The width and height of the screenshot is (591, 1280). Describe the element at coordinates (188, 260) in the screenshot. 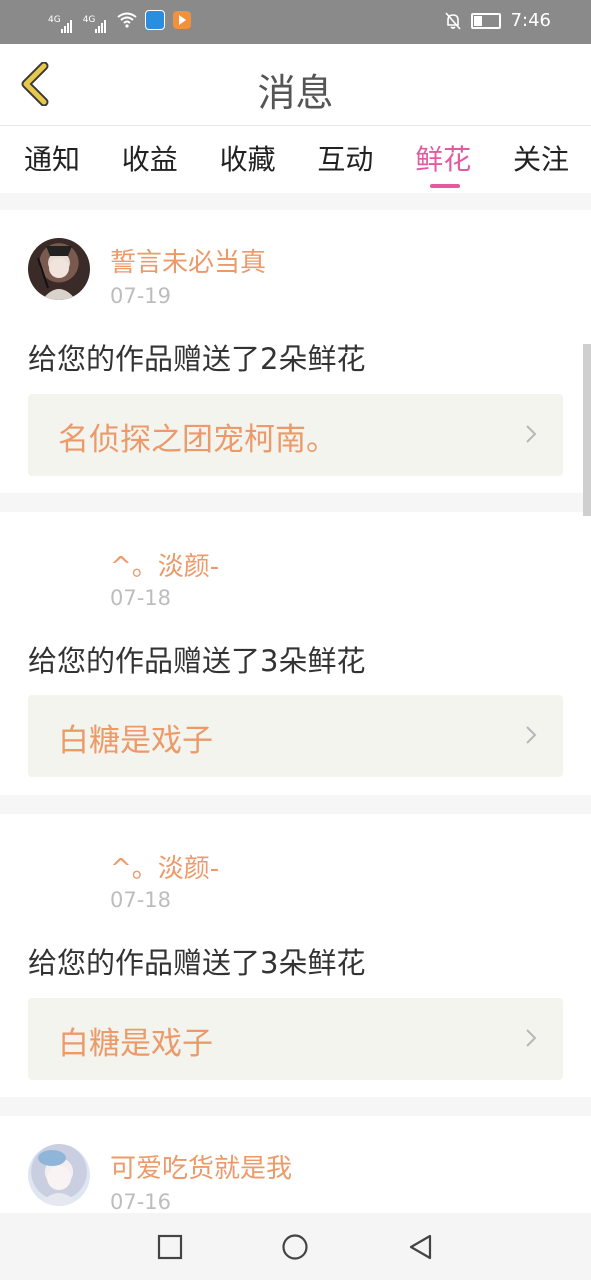

I see `sender-name: 誓言未必当真` at that location.